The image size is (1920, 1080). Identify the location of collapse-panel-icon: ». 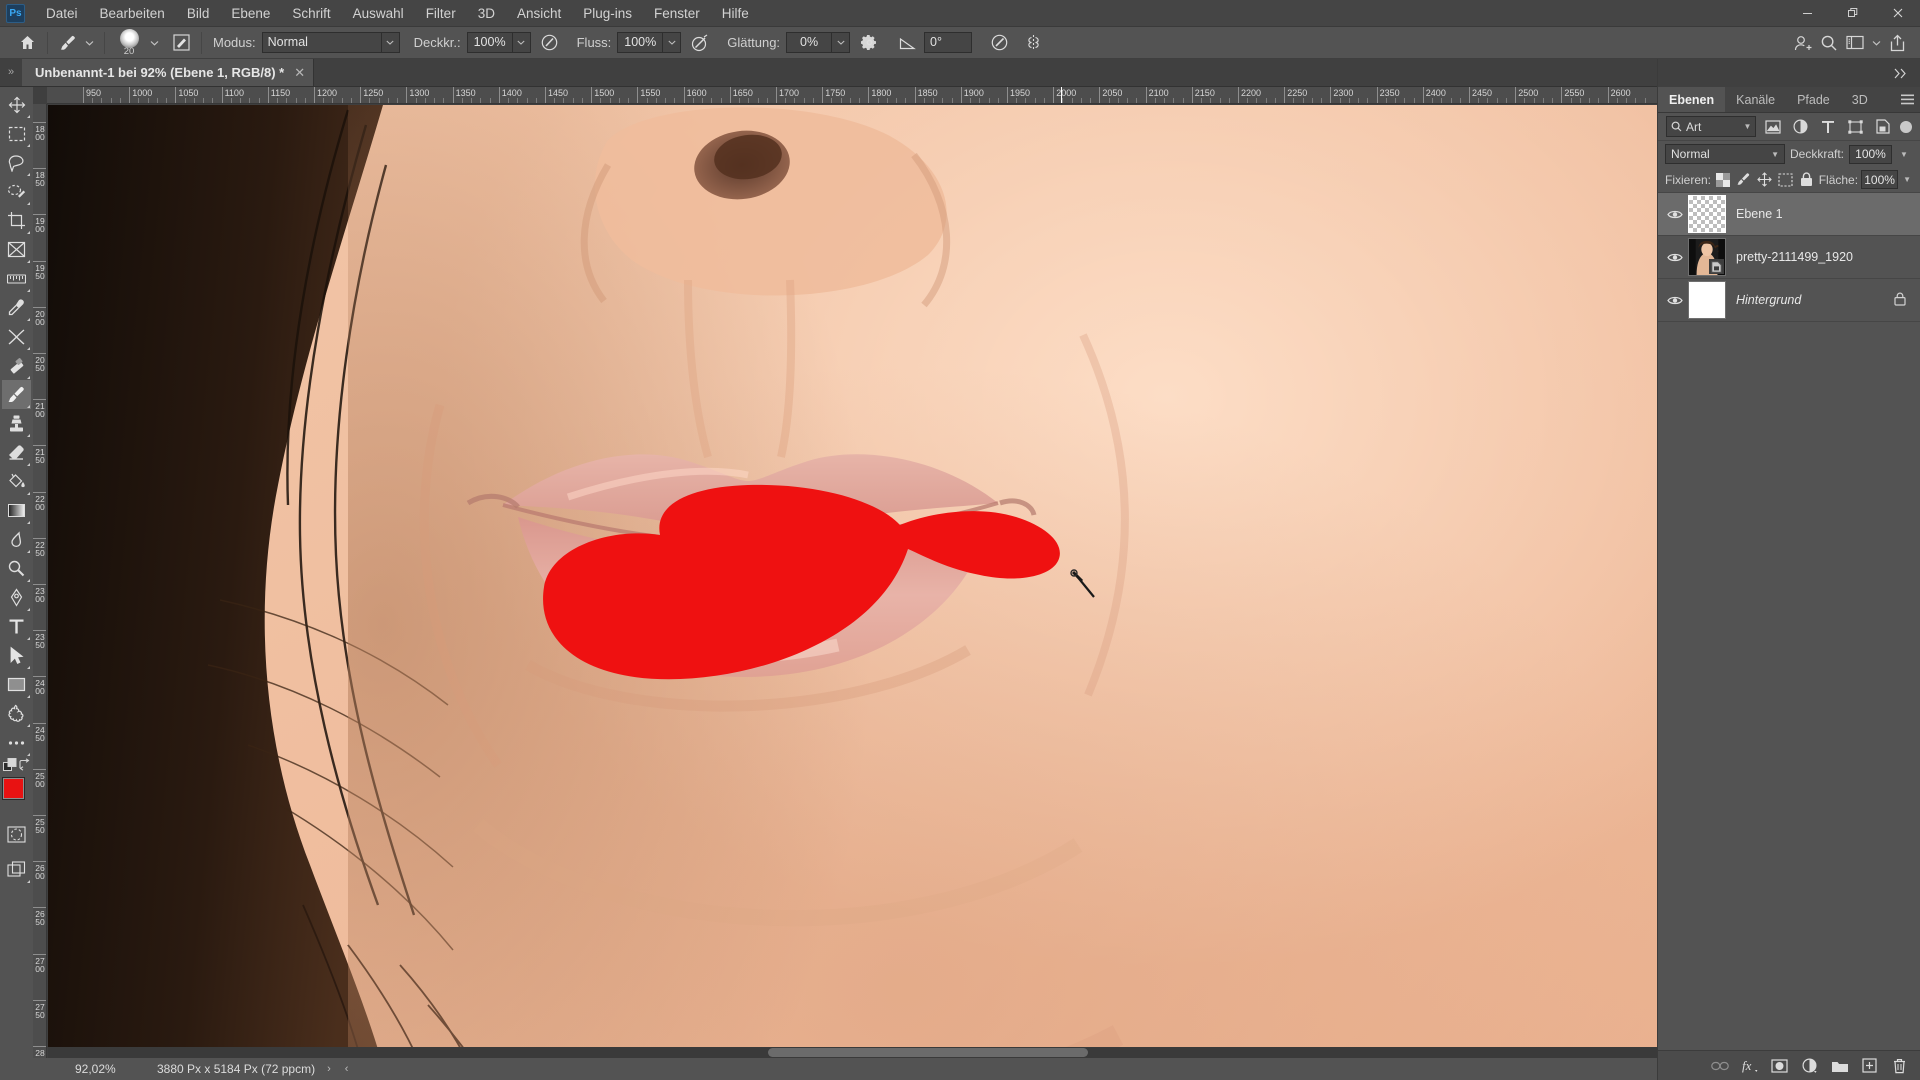
(11, 72).